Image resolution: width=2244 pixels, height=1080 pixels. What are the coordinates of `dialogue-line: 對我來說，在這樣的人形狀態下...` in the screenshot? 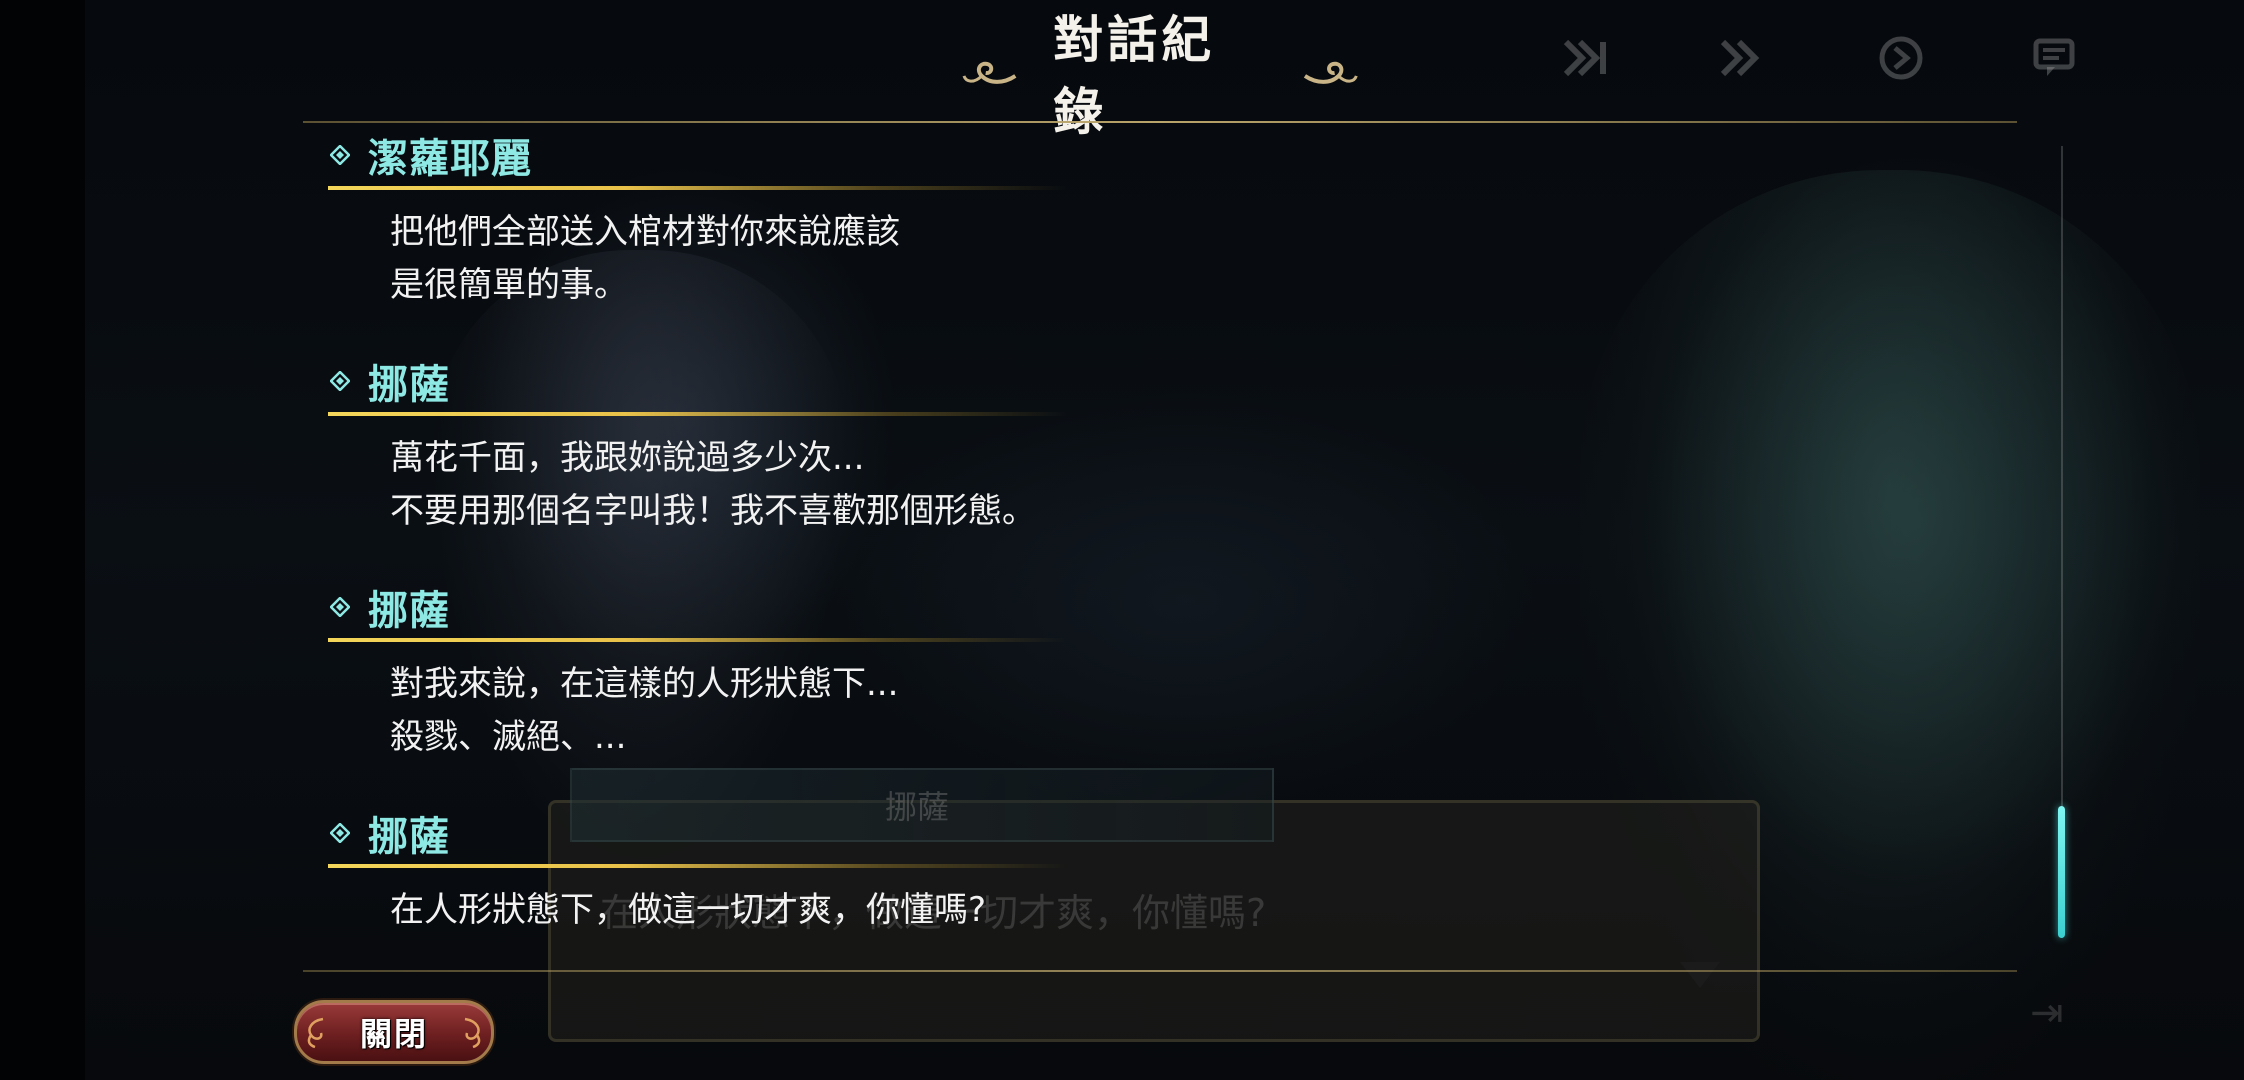 It's located at (644, 684).